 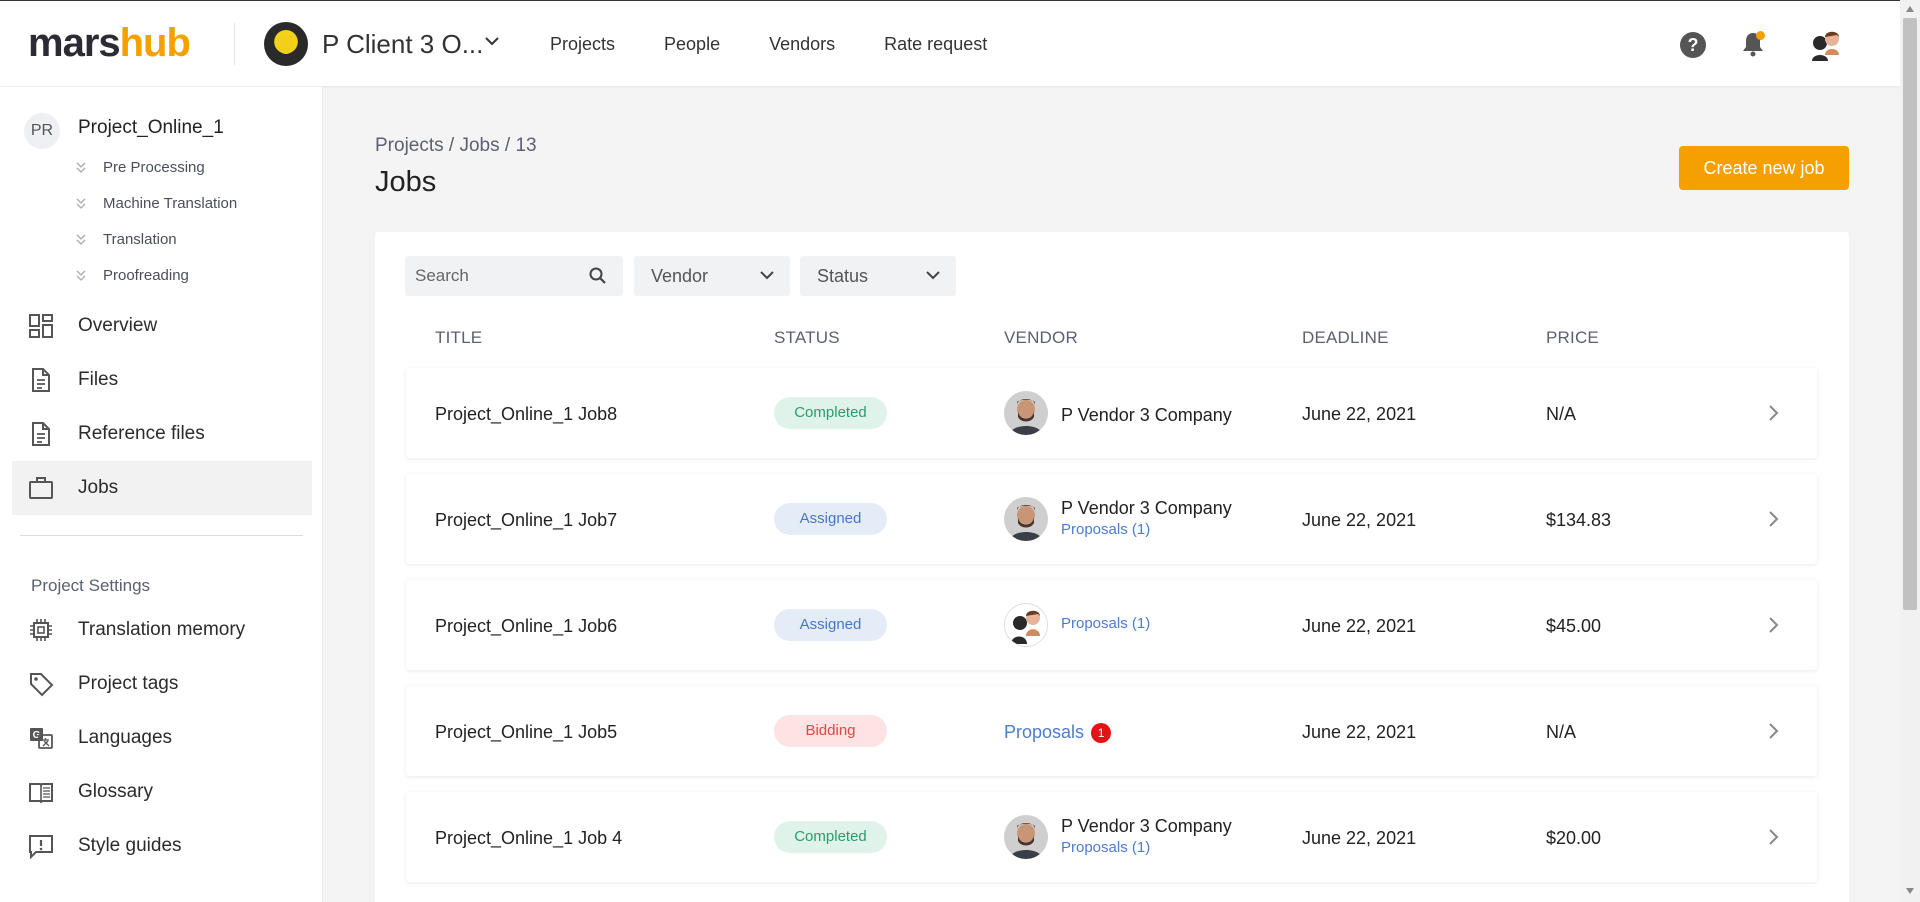 I want to click on sidebar-item-project-tags: Project tags, so click(x=162, y=684).